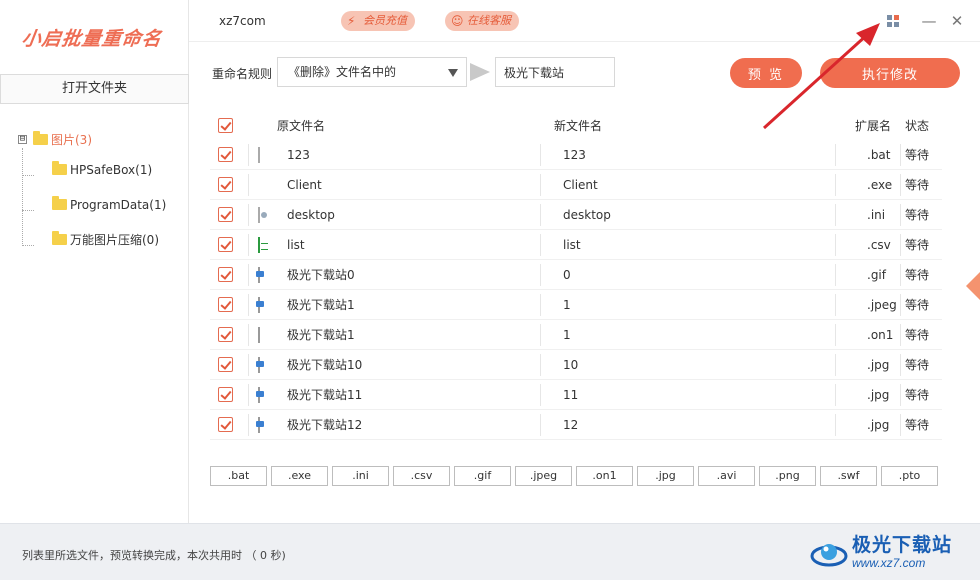 This screenshot has height=580, width=980. Describe the element at coordinates (299, 476) in the screenshot. I see `extension-filter-tag: .exe` at that location.